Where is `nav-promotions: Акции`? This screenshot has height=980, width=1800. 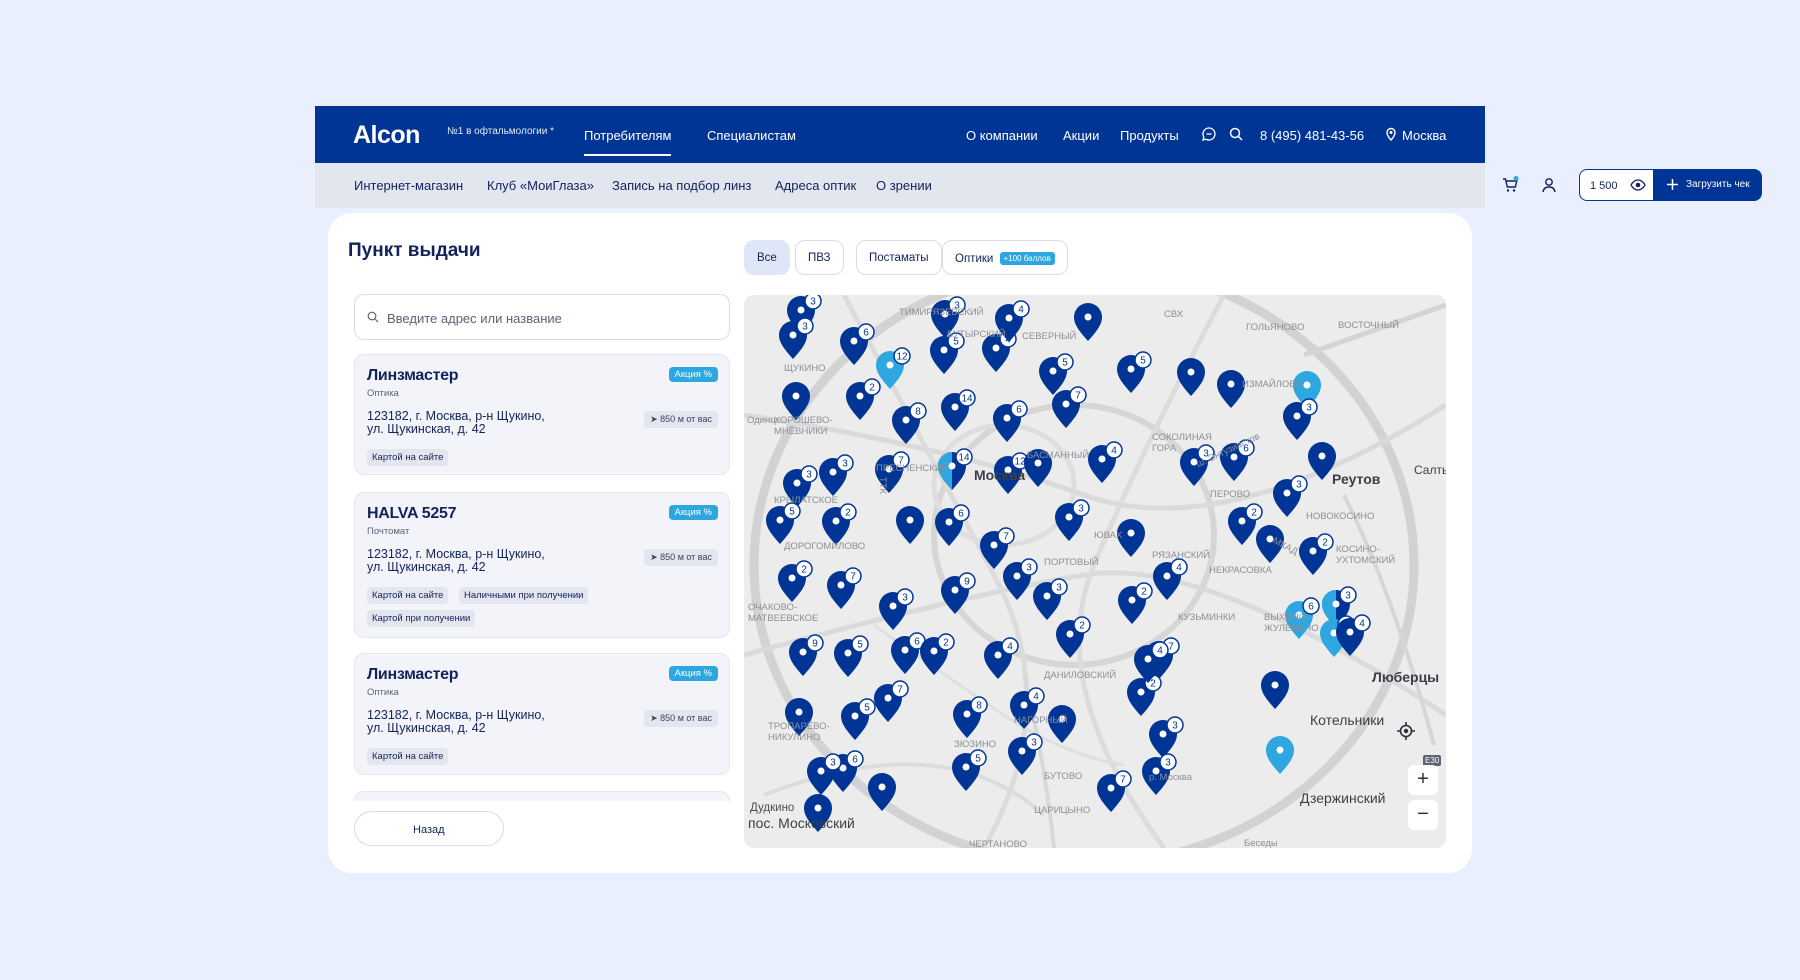 nav-promotions: Акции is located at coordinates (1081, 135).